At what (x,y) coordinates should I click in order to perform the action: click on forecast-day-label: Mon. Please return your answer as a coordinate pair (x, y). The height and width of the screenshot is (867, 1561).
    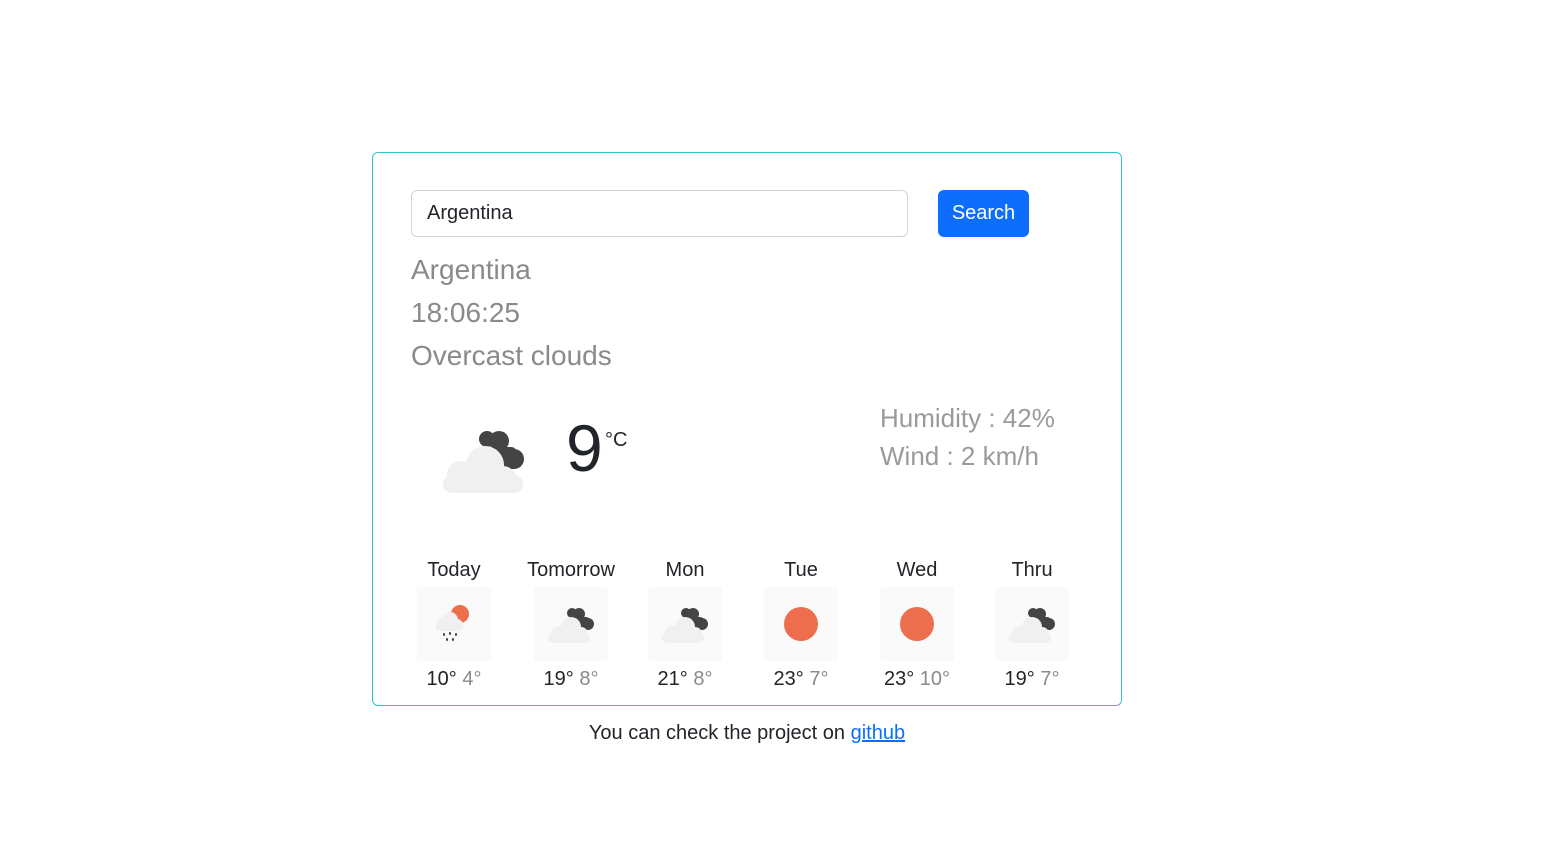
    Looking at the image, I should click on (685, 570).